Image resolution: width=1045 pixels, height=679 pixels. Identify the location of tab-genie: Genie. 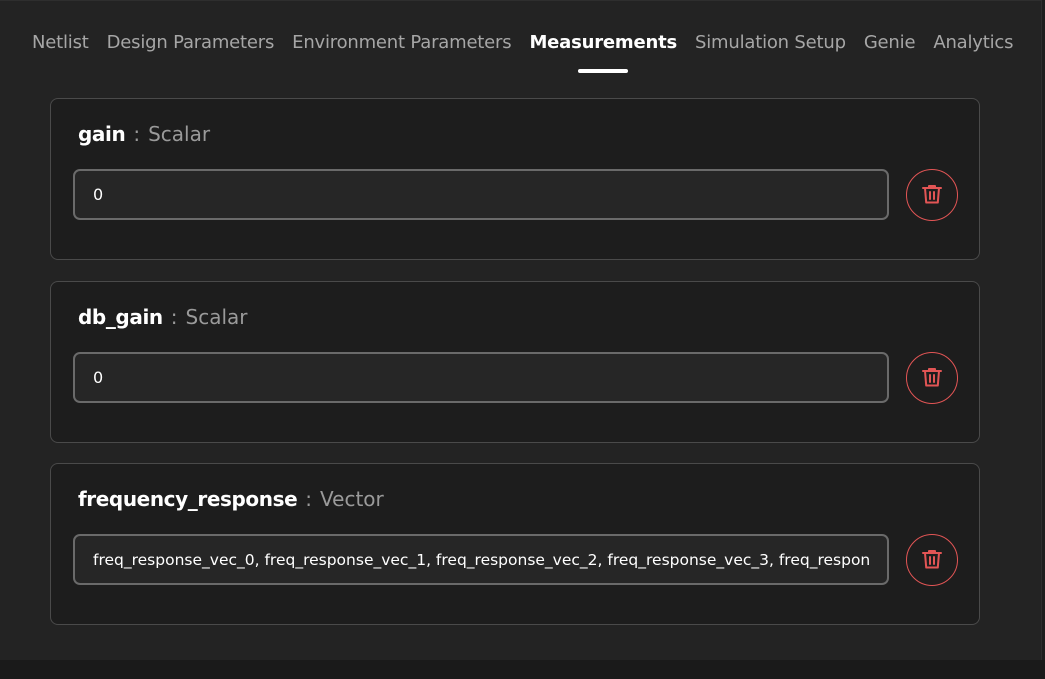
(890, 53).